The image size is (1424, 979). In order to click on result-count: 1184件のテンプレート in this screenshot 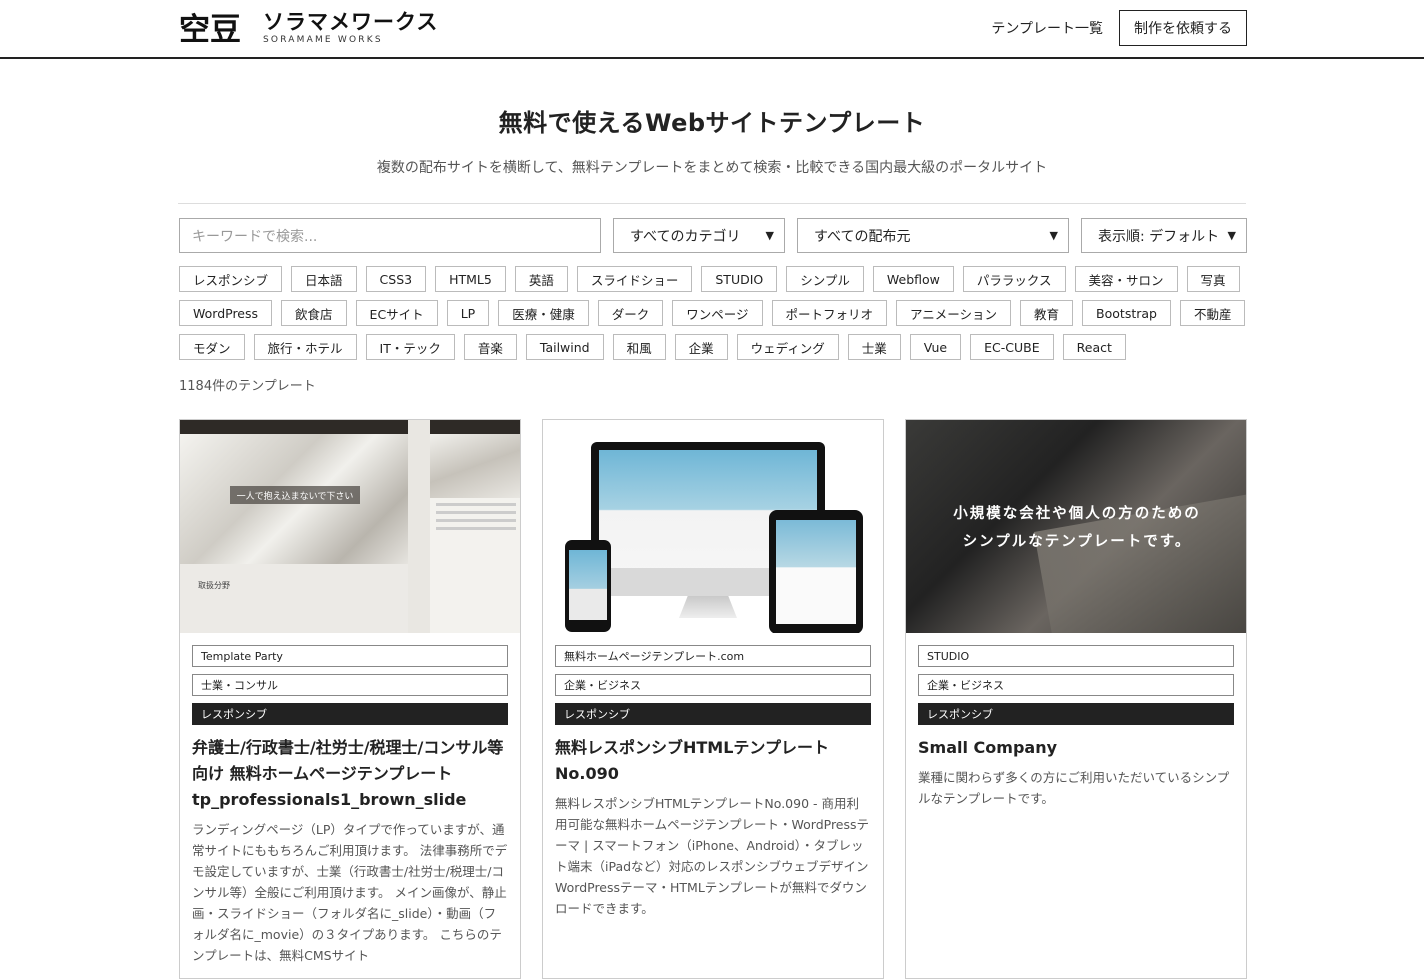, I will do `click(247, 386)`.